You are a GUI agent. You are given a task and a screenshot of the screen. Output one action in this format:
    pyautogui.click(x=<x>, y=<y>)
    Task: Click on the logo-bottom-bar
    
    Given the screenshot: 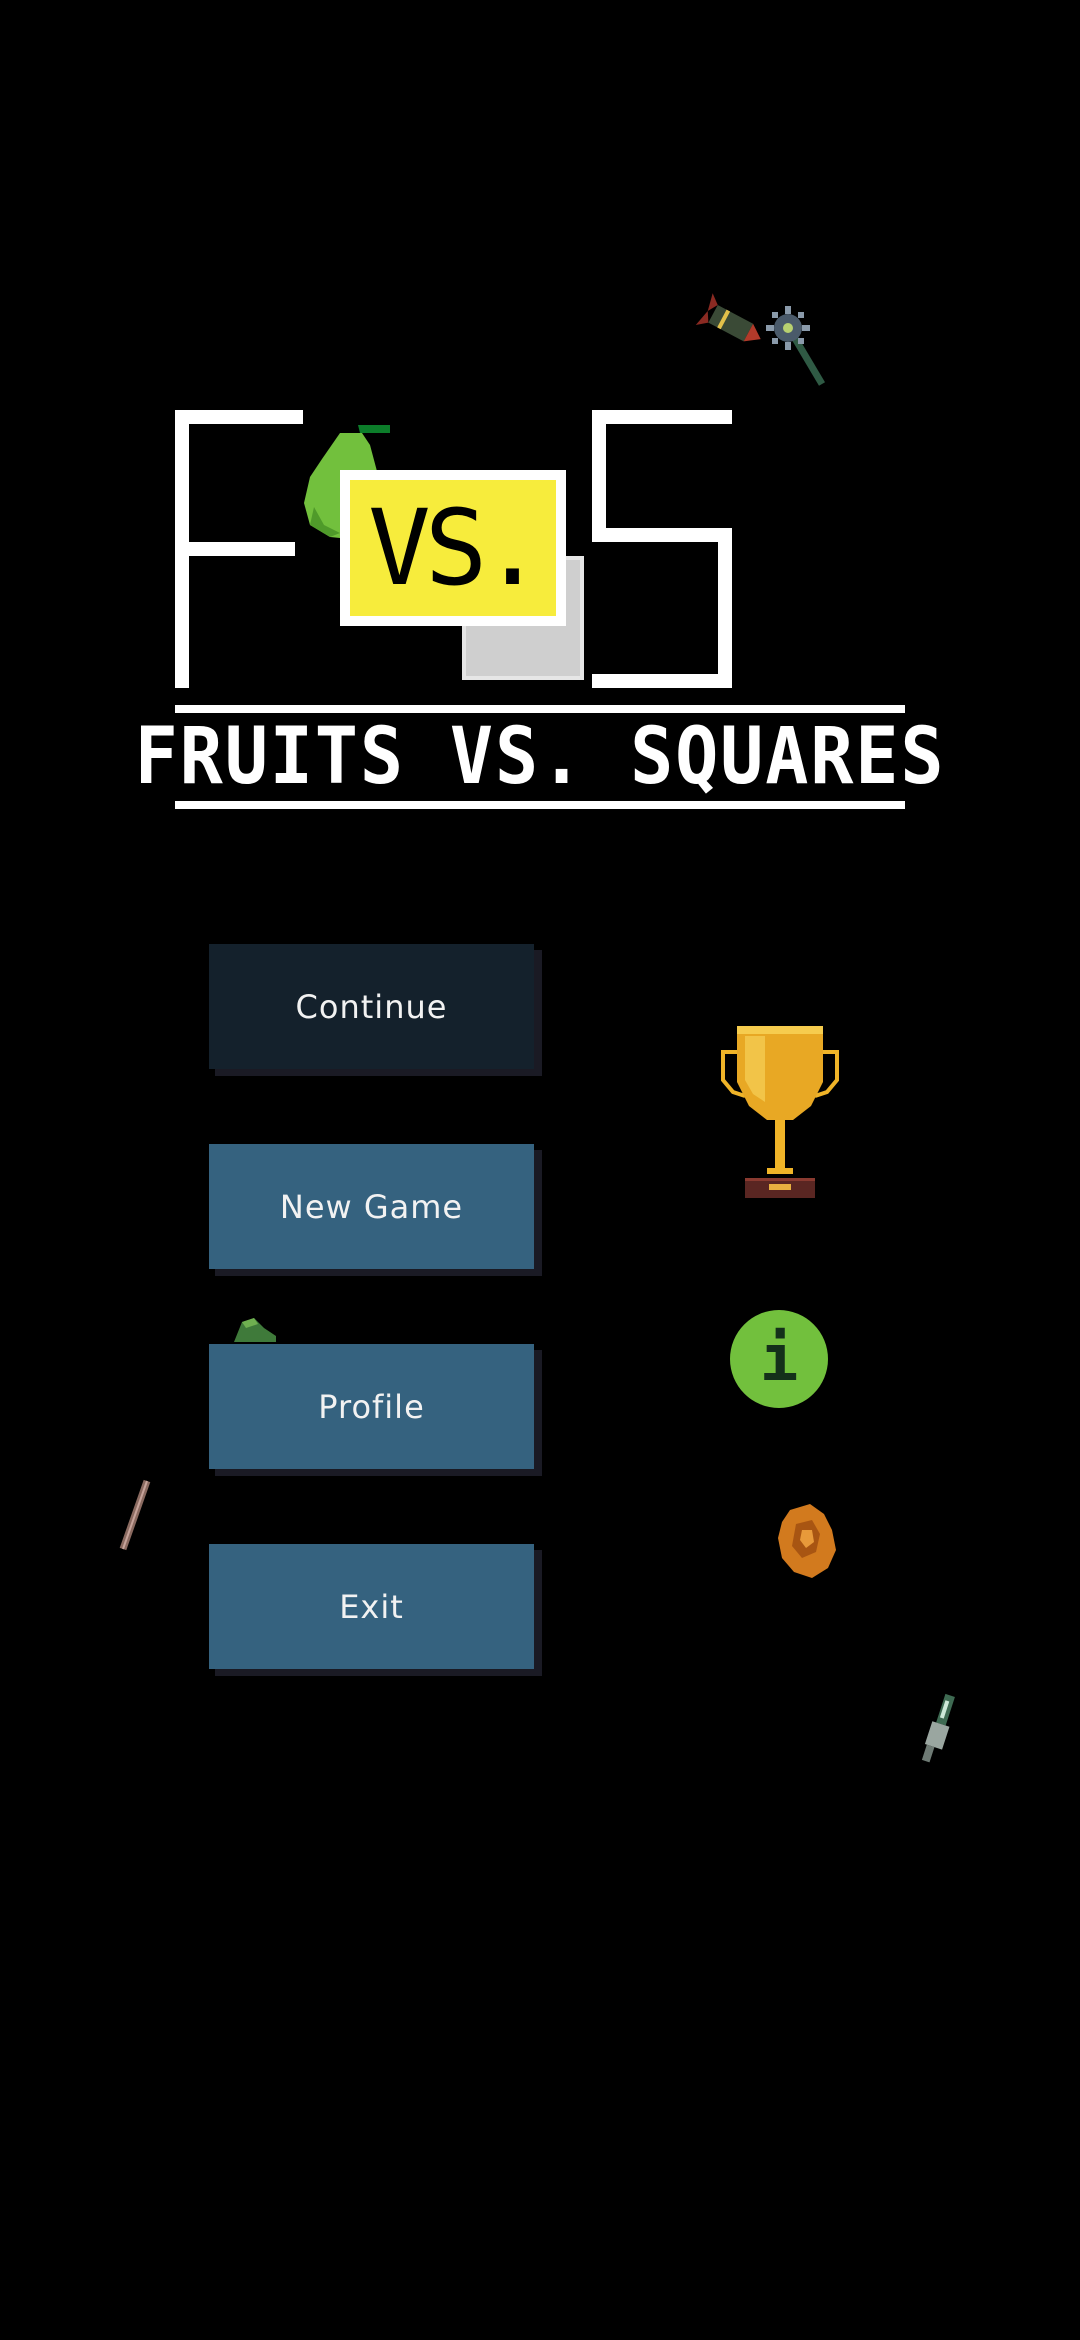 What is the action you would take?
    pyautogui.click(x=540, y=805)
    